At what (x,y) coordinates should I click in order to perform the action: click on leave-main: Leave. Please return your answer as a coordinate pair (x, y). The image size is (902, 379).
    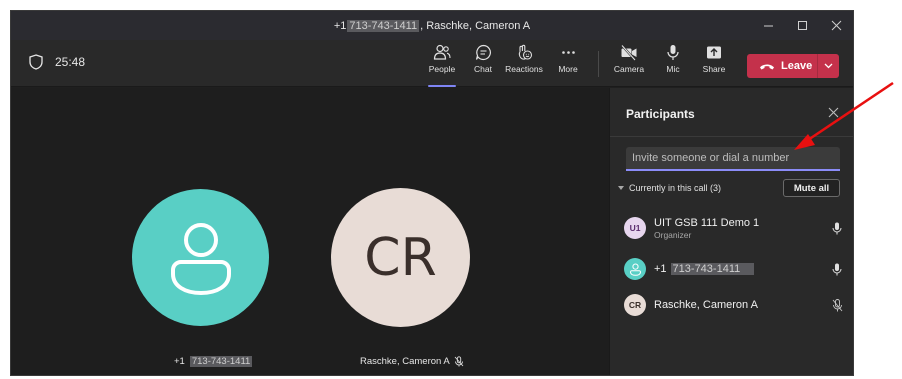
    Looking at the image, I should click on (782, 66).